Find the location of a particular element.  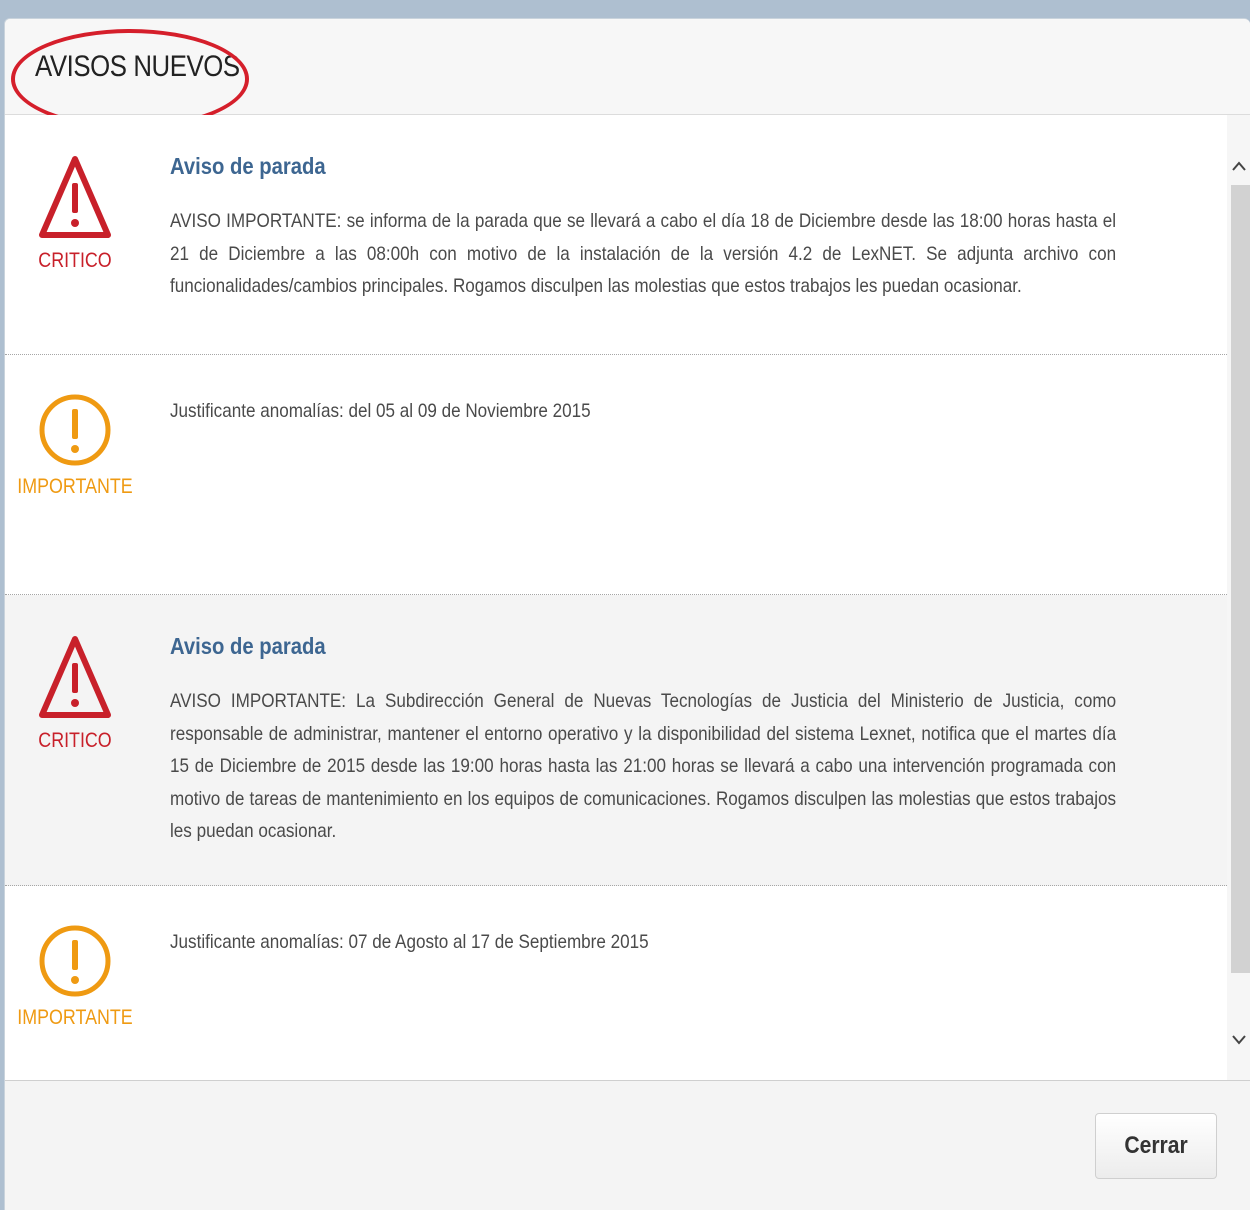

dialog-title: AVISOS NUEVOS is located at coordinates (137, 66).